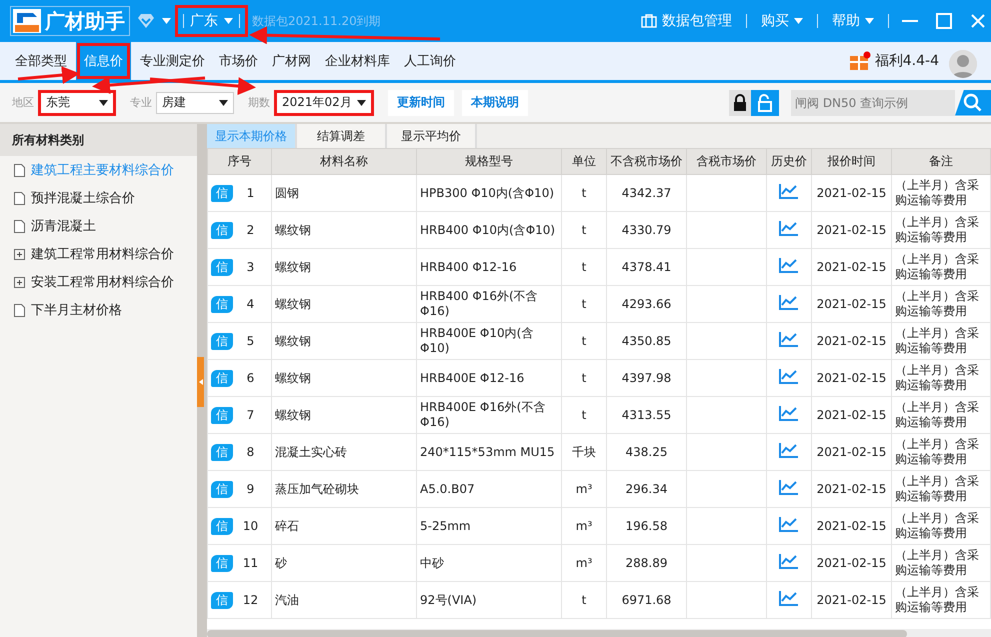 The height and width of the screenshot is (637, 991). What do you see at coordinates (251, 563) in the screenshot?
I see `row-number: 11` at bounding box center [251, 563].